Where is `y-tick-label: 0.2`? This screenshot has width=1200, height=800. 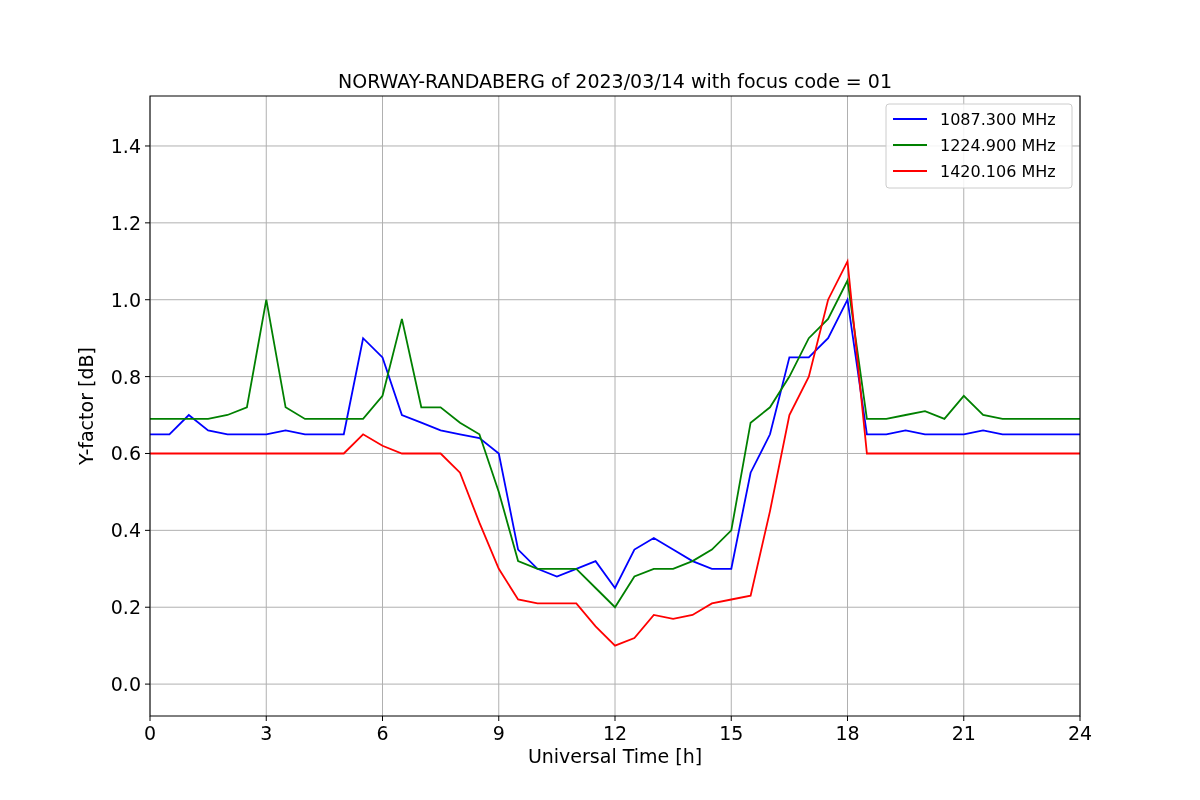
y-tick-label: 0.2 is located at coordinates (125, 607).